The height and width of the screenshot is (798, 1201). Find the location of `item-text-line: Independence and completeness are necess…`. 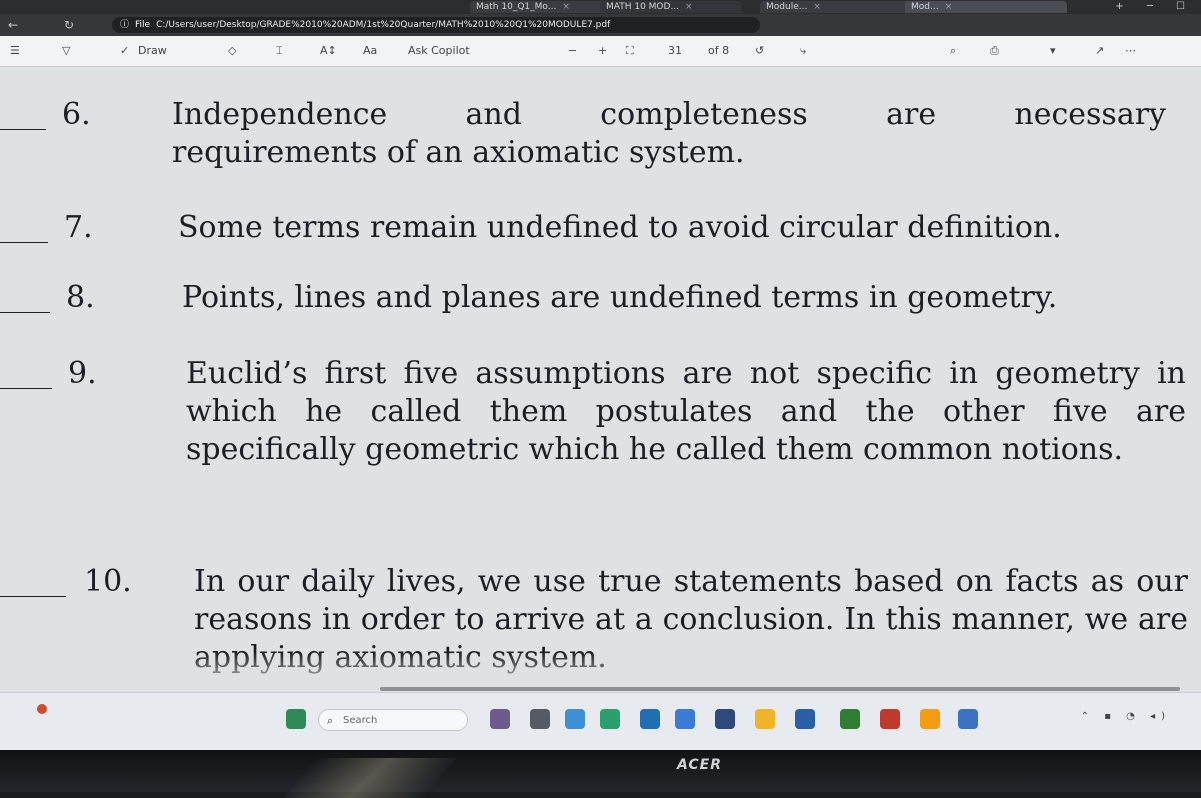

item-text-line: Independence and completeness are necess… is located at coordinates (669, 114).